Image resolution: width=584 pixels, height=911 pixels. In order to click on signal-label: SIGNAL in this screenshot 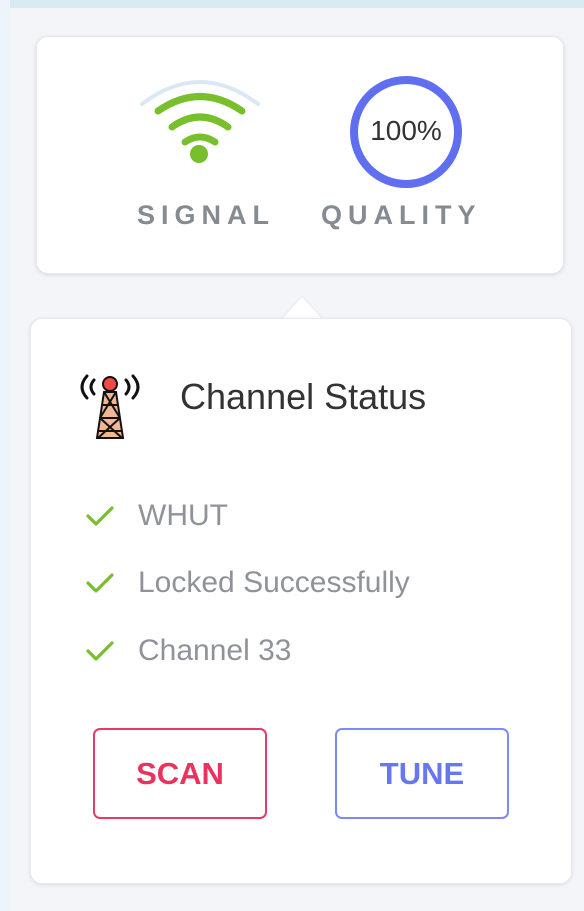, I will do `click(206, 215)`.